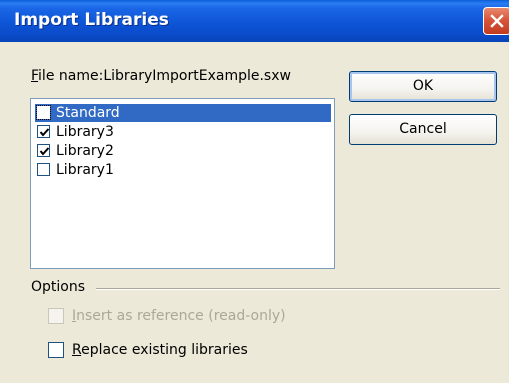 This screenshot has width=509, height=383. Describe the element at coordinates (71, 76) in the screenshot. I see `file-label-text: ile name:` at that location.